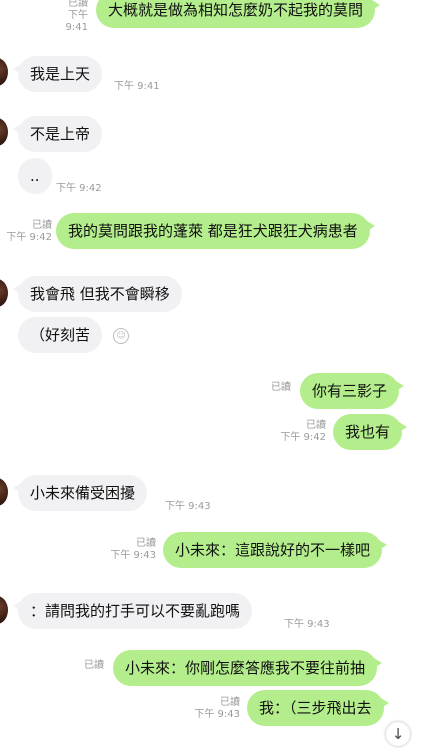 The height and width of the screenshot is (748, 427). I want to click on outgoing-message: 我：（三步飛出去, so click(318, 708).